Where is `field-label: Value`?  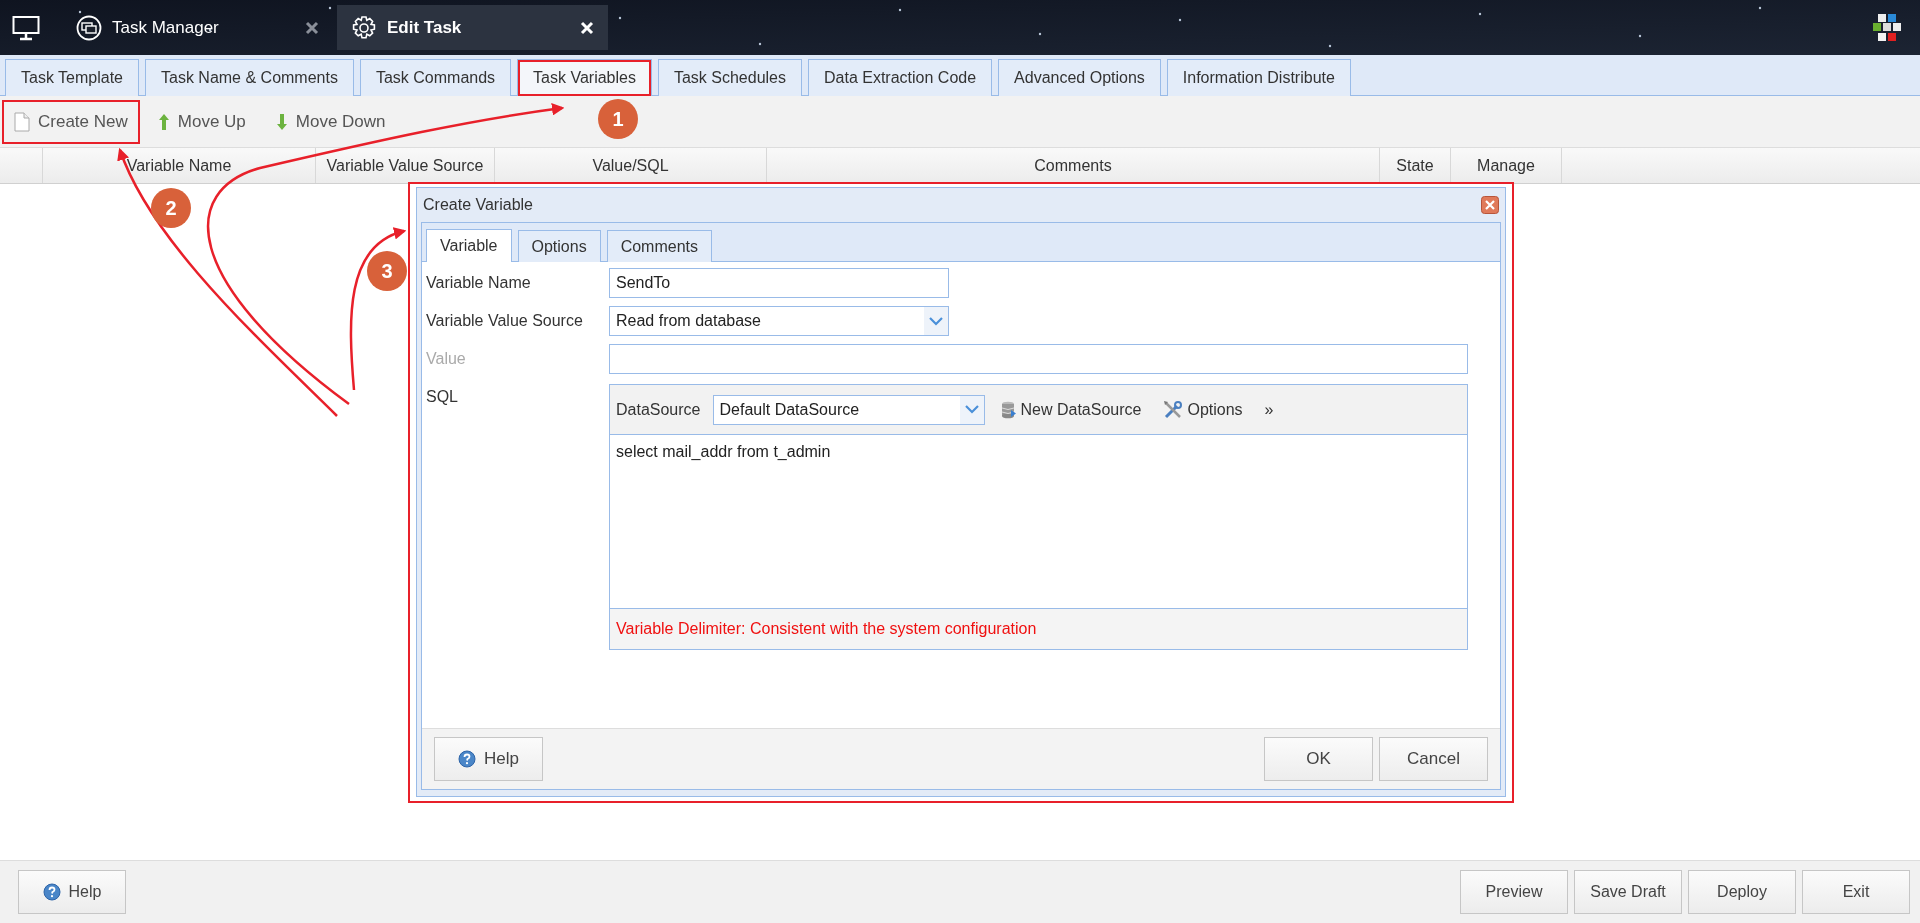 field-label: Value is located at coordinates (446, 359).